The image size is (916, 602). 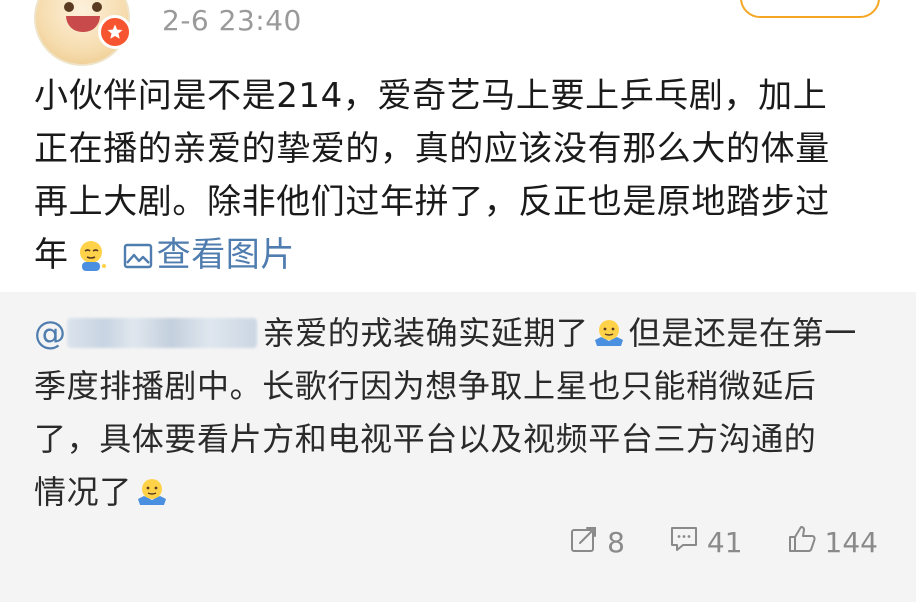 What do you see at coordinates (425, 333) in the screenshot?
I see `repost-line-text: 亲爱的戎装确实延期了` at bounding box center [425, 333].